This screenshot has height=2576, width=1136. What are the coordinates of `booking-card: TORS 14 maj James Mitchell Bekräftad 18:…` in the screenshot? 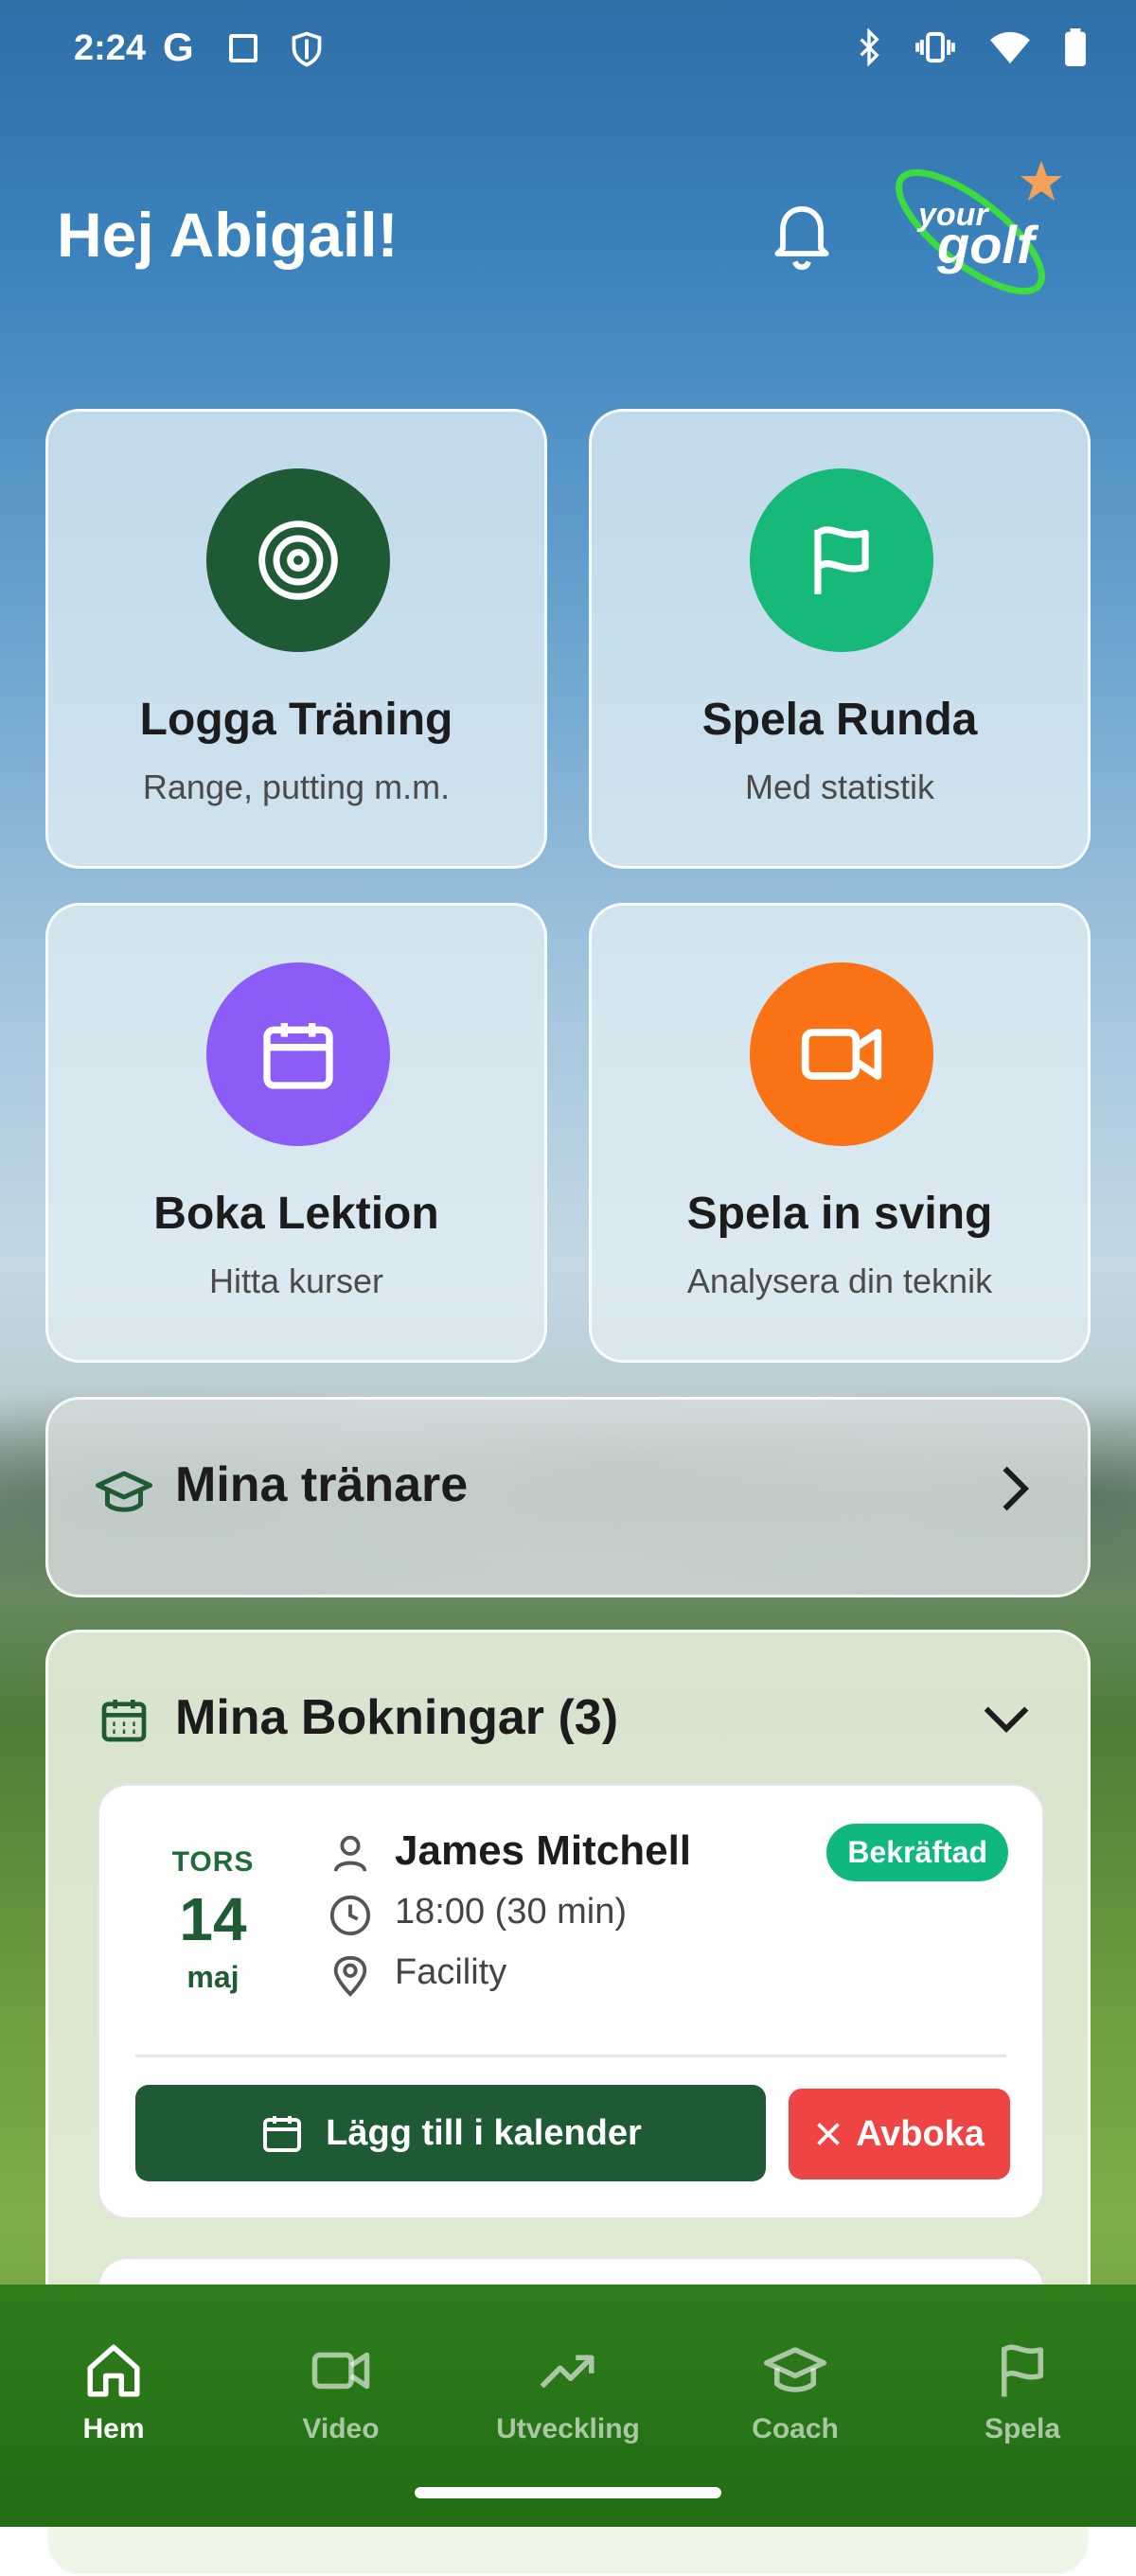 It's located at (571, 2001).